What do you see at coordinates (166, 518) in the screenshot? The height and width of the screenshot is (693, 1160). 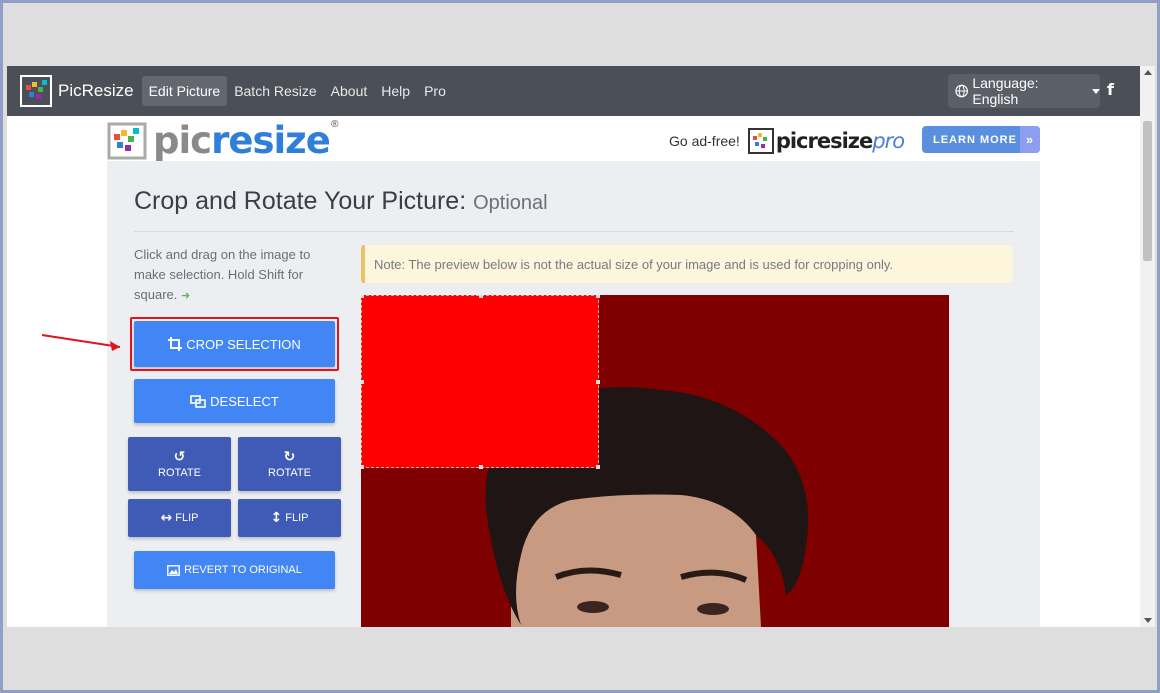 I see `flip-horizontal-icon: ↔` at bounding box center [166, 518].